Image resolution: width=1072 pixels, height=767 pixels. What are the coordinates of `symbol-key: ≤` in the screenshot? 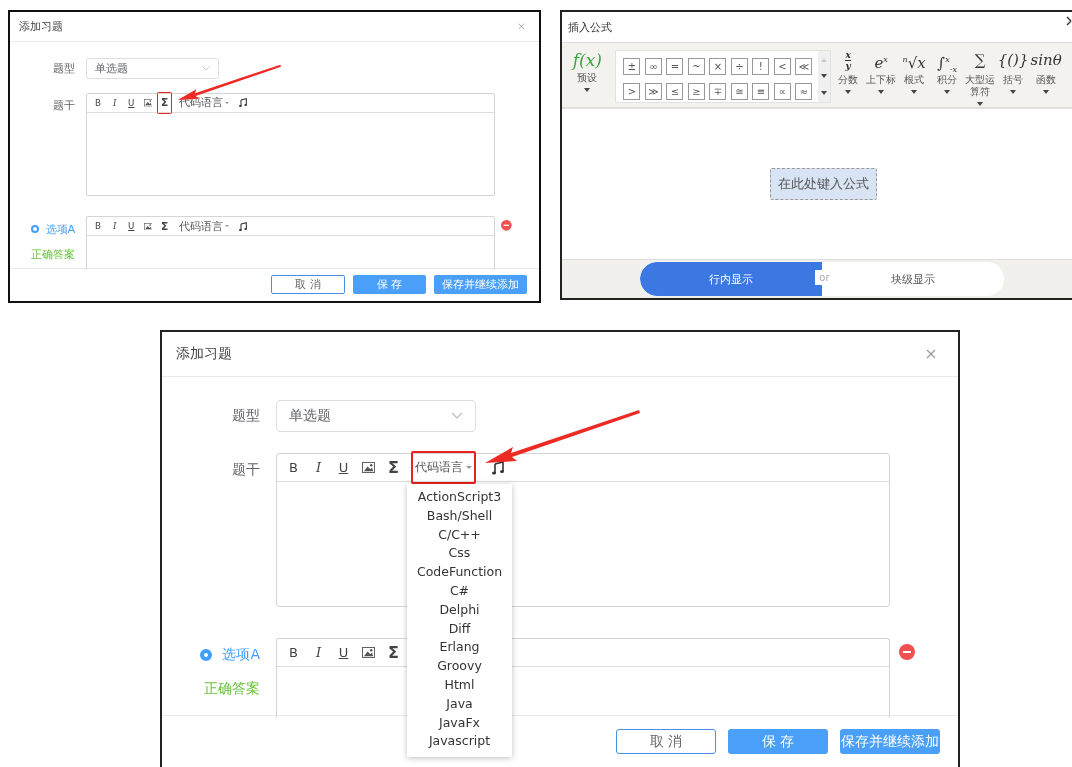 It's located at (675, 91).